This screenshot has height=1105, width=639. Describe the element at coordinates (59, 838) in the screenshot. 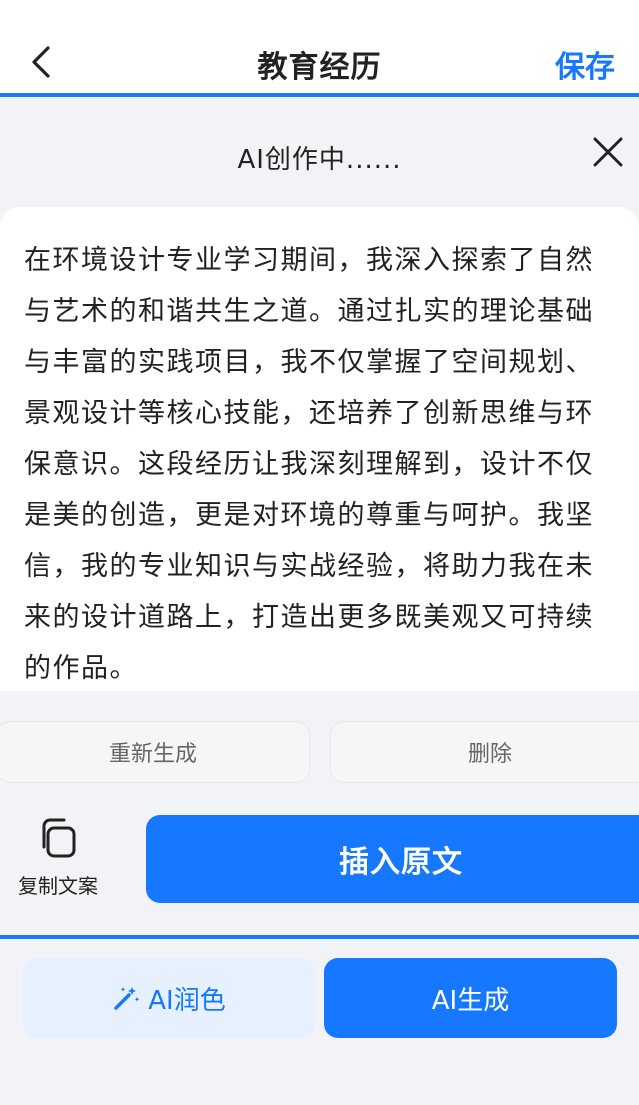

I see `copy-icon` at that location.